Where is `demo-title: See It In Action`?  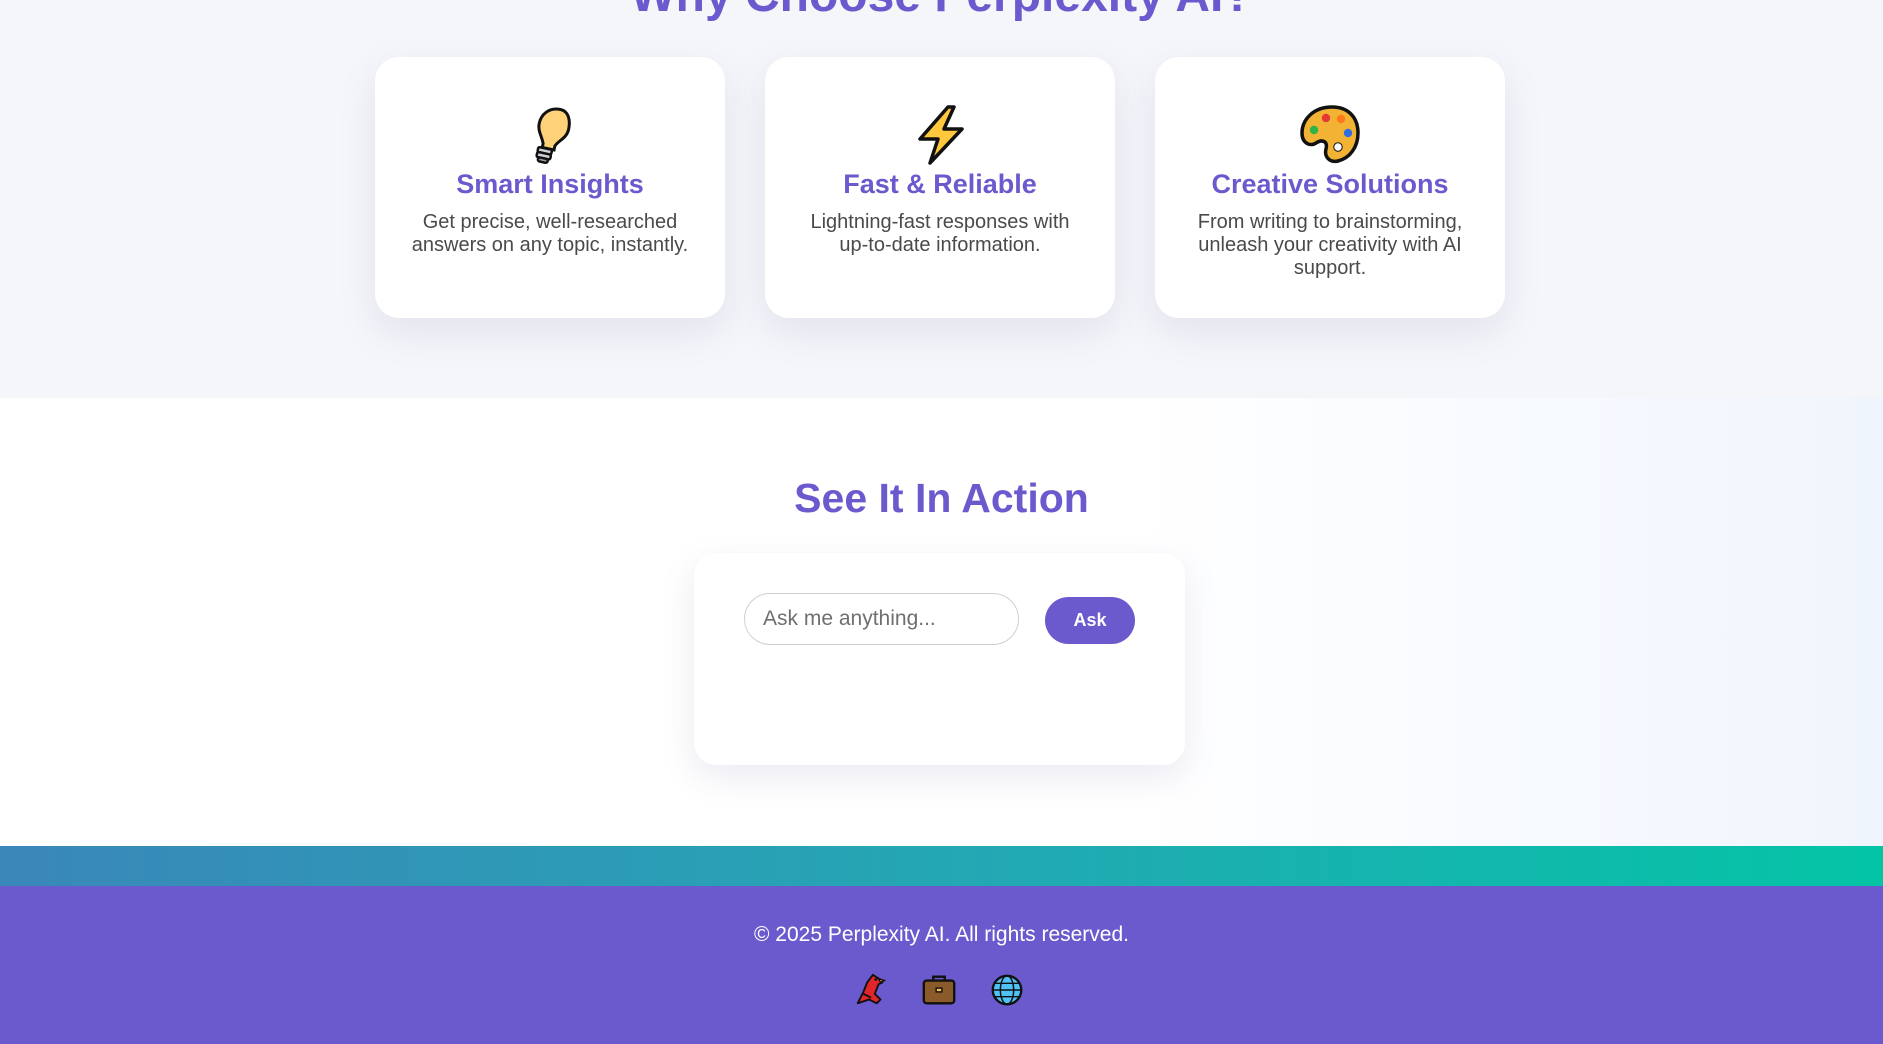
demo-title: See It In Action is located at coordinates (941, 498).